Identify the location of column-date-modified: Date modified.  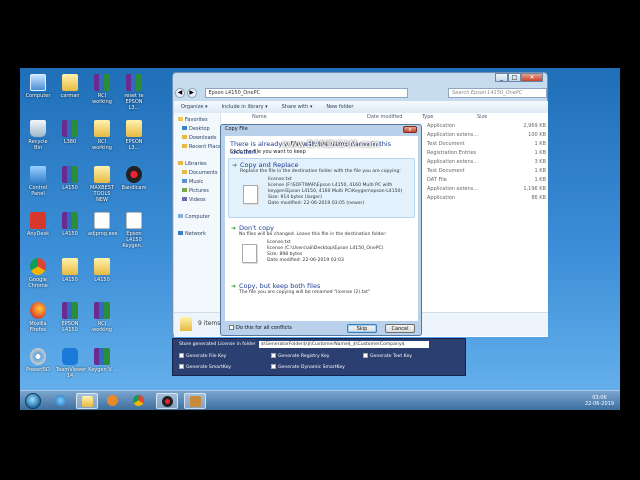
(384, 117).